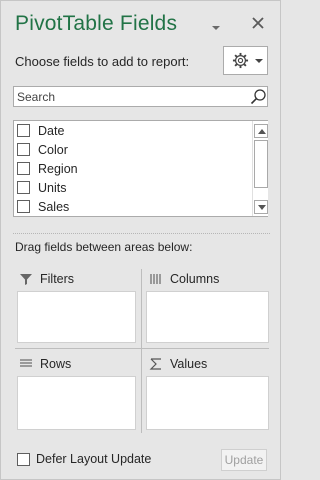 The image size is (320, 480). I want to click on columns-icon, so click(155, 279).